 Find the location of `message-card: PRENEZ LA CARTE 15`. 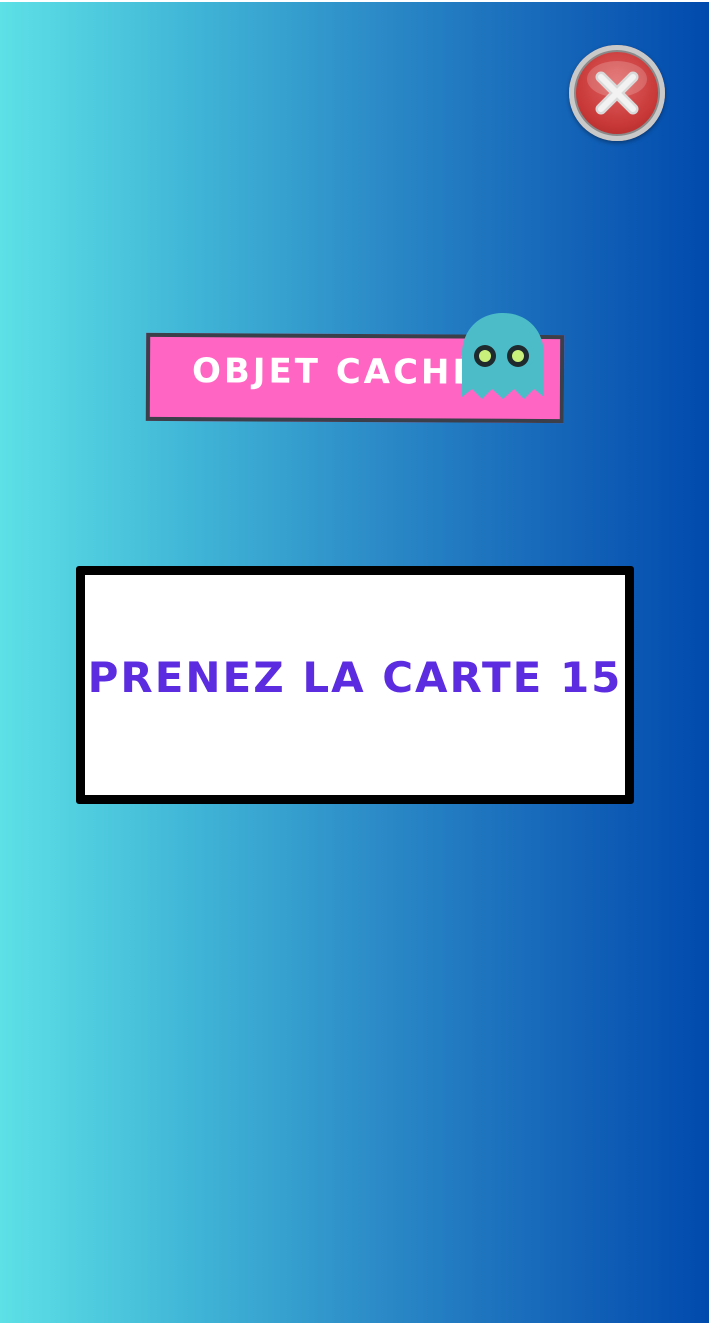

message-card: PRENEZ LA CARTE 15 is located at coordinates (355, 685).